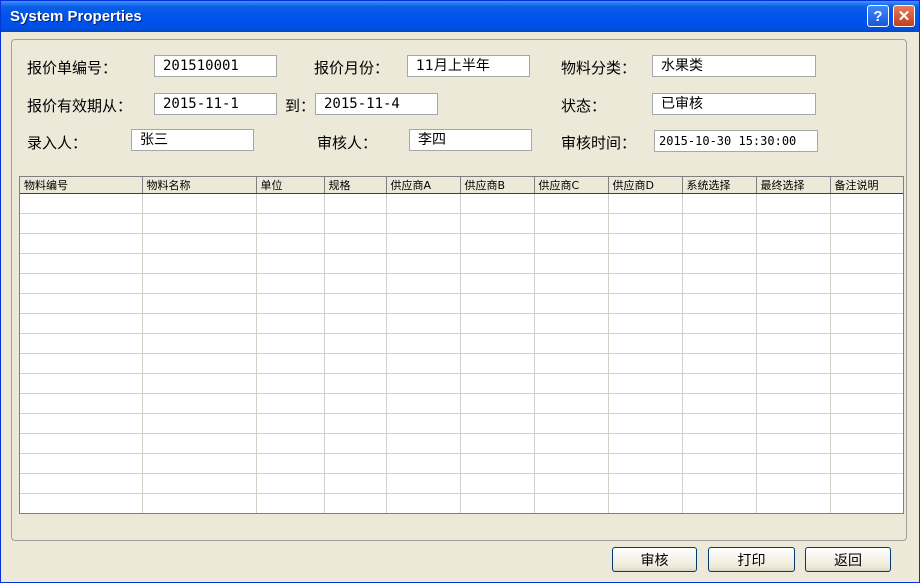 This screenshot has height=585, width=922. I want to click on column-header: 物料编号, so click(81, 185).